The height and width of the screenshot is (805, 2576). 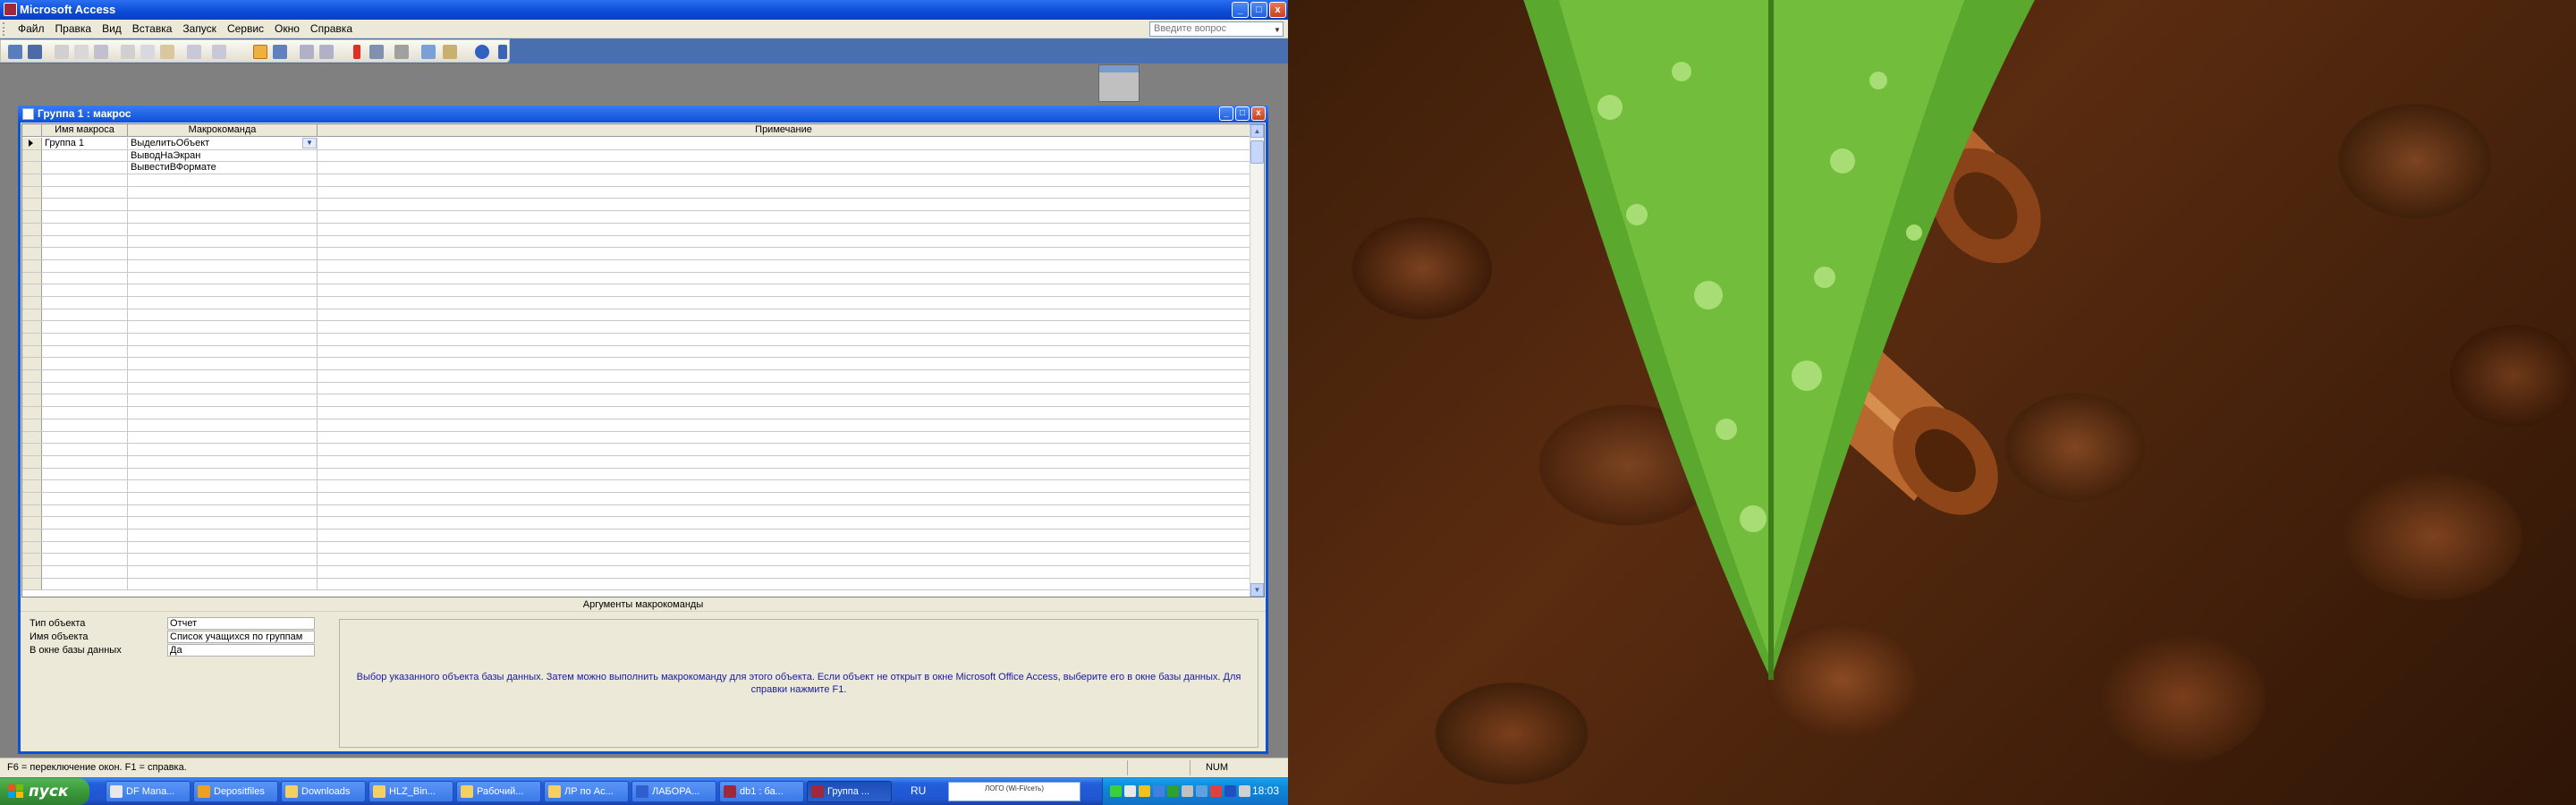 What do you see at coordinates (4, 29) in the screenshot?
I see `menubar-grip` at bounding box center [4, 29].